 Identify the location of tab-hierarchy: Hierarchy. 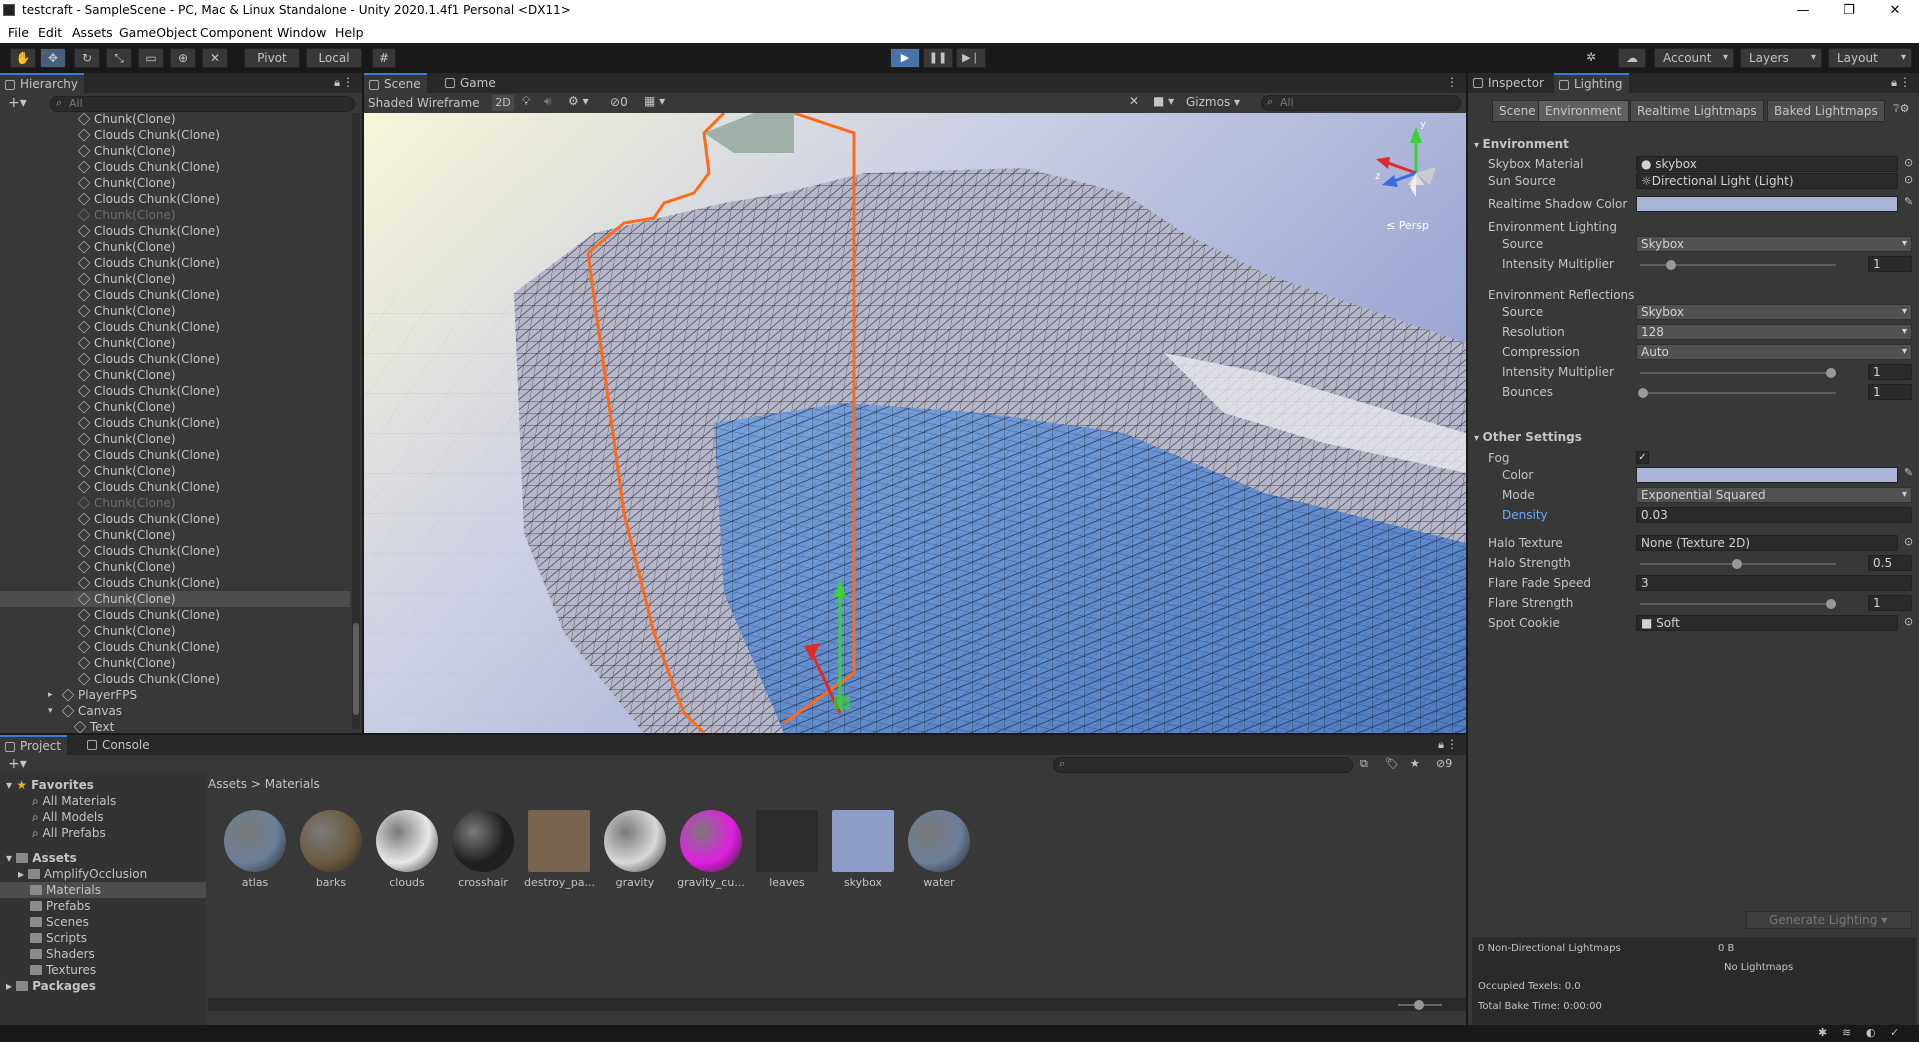
(42, 83).